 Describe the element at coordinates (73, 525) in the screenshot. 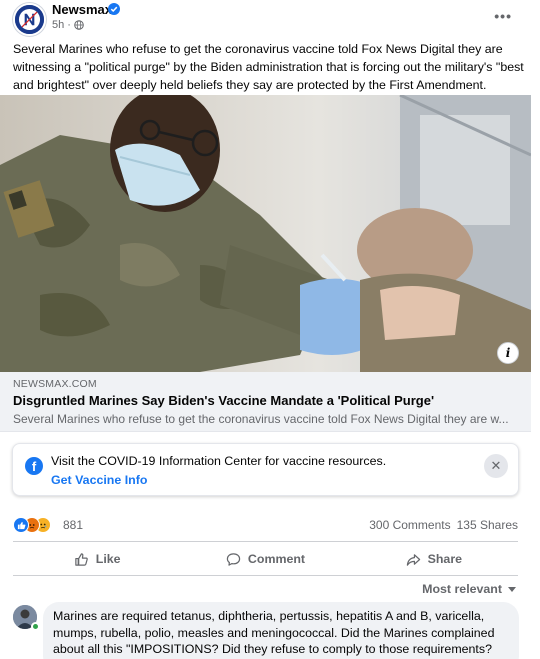

I see `reaction-count: 881` at that location.